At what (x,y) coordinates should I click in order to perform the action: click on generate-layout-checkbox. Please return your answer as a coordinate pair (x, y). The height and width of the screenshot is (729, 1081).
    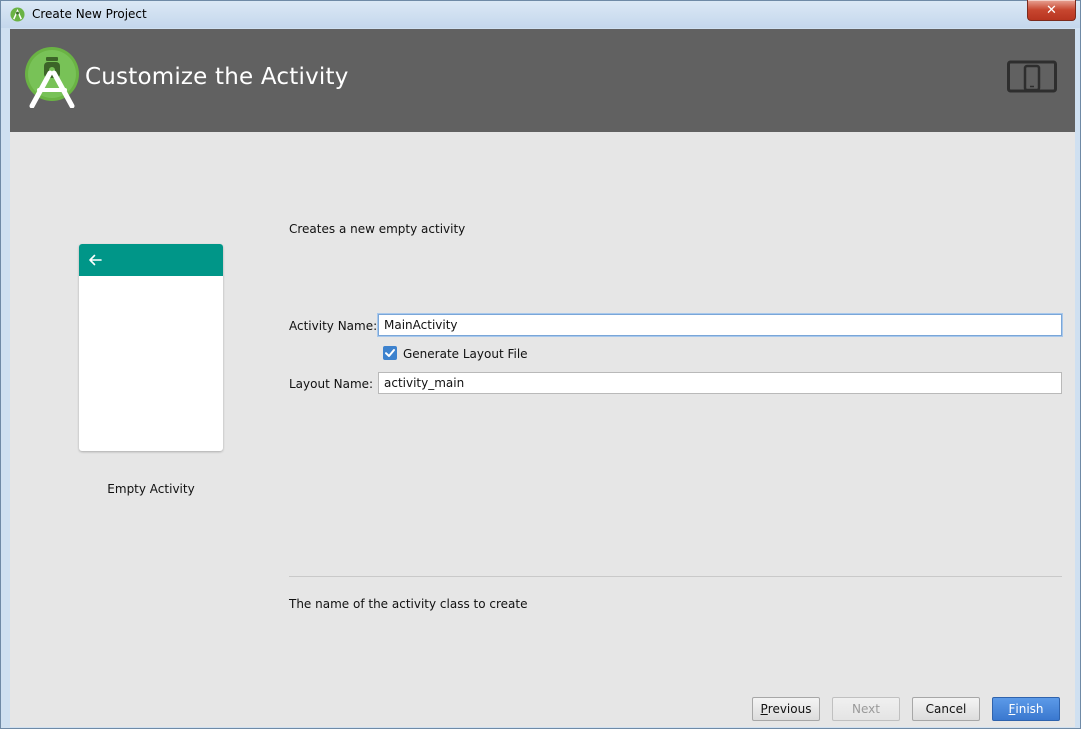
    Looking at the image, I should click on (390, 353).